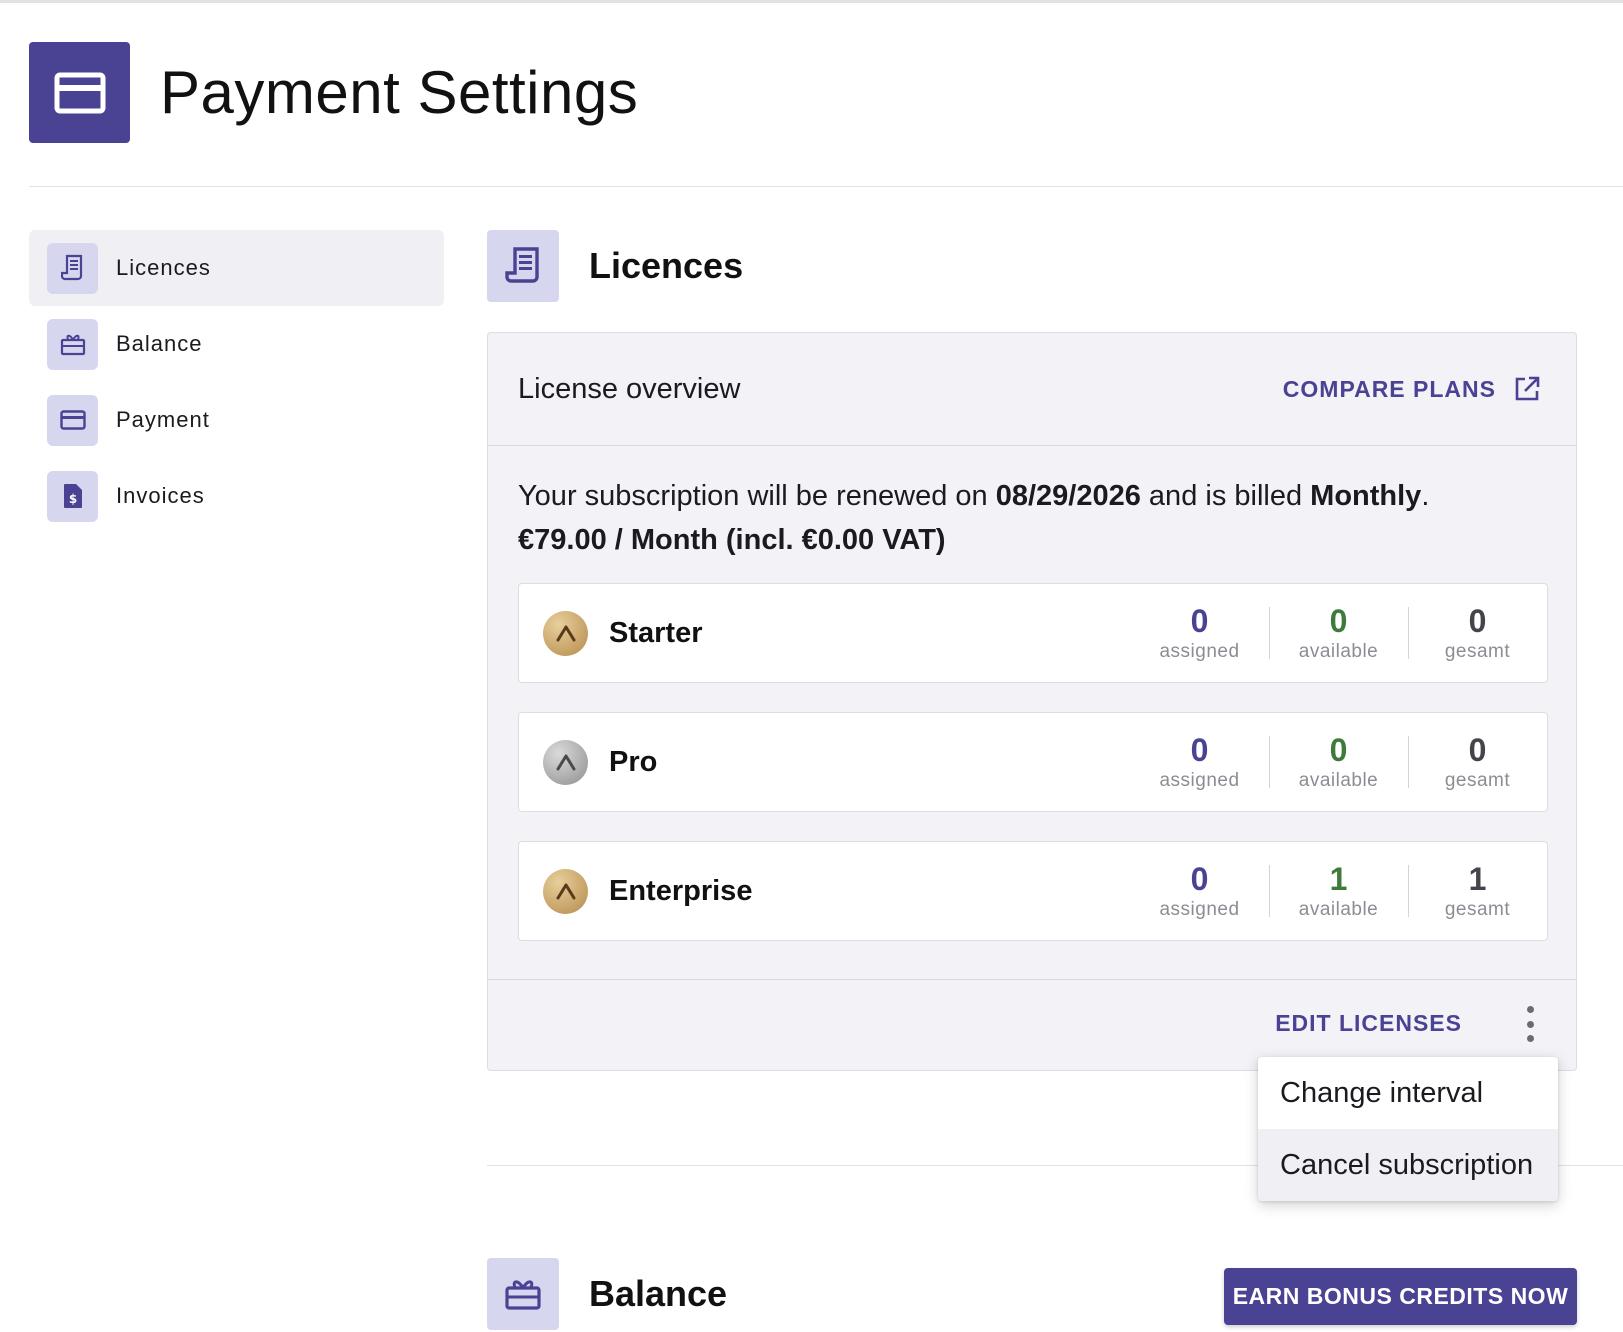 The width and height of the screenshot is (1623, 1332). Describe the element at coordinates (236, 268) in the screenshot. I see `sidebar-item-licences: Licences` at that location.